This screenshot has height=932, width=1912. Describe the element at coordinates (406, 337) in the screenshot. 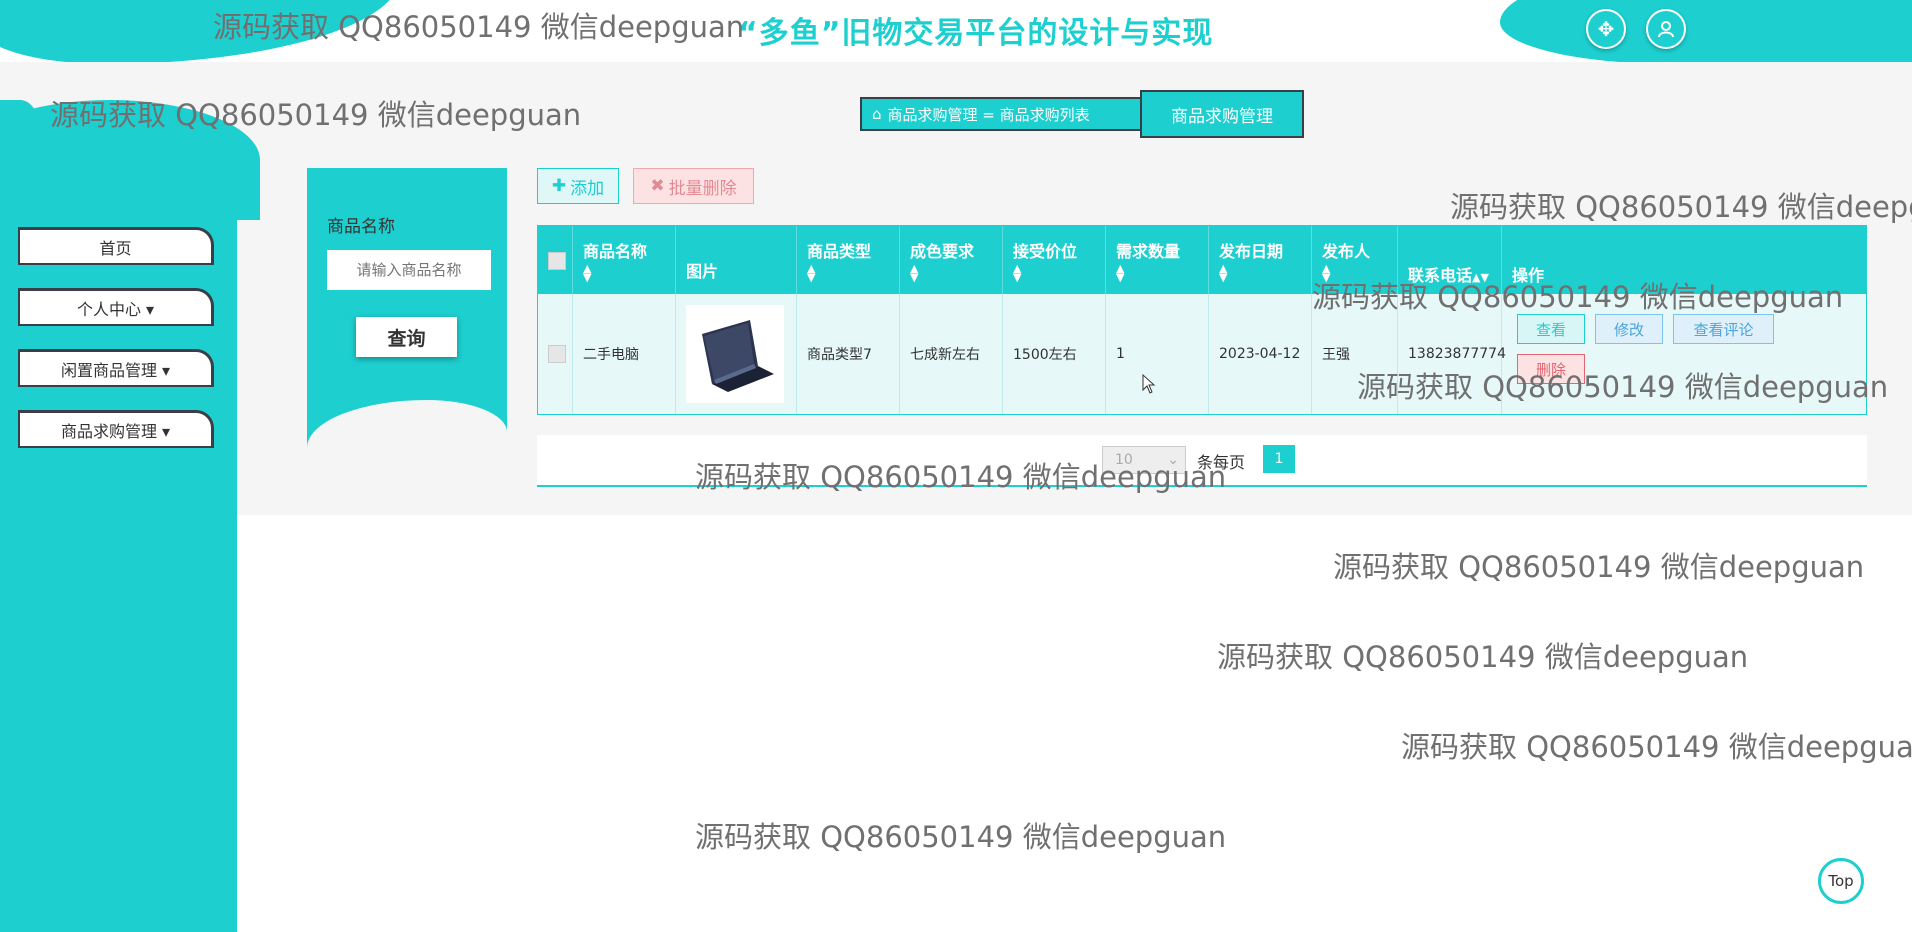

I see `search-button: 查询` at that location.